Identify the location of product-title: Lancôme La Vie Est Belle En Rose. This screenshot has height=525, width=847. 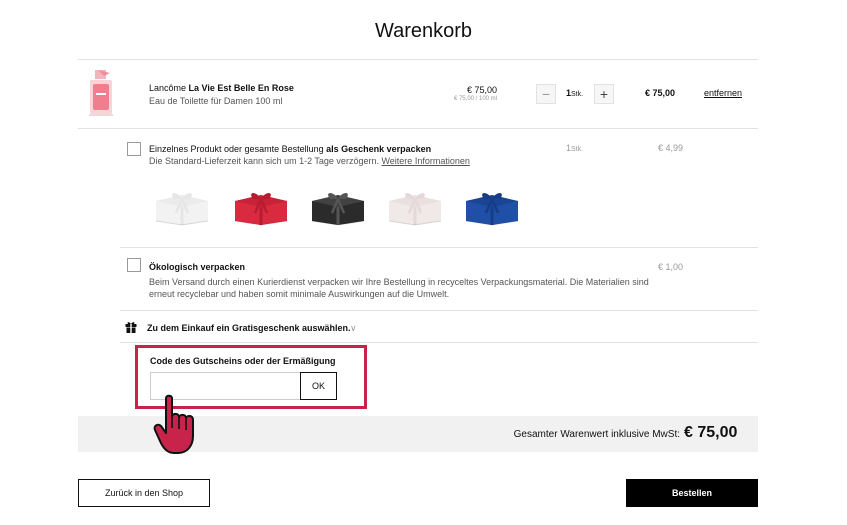
(221, 88).